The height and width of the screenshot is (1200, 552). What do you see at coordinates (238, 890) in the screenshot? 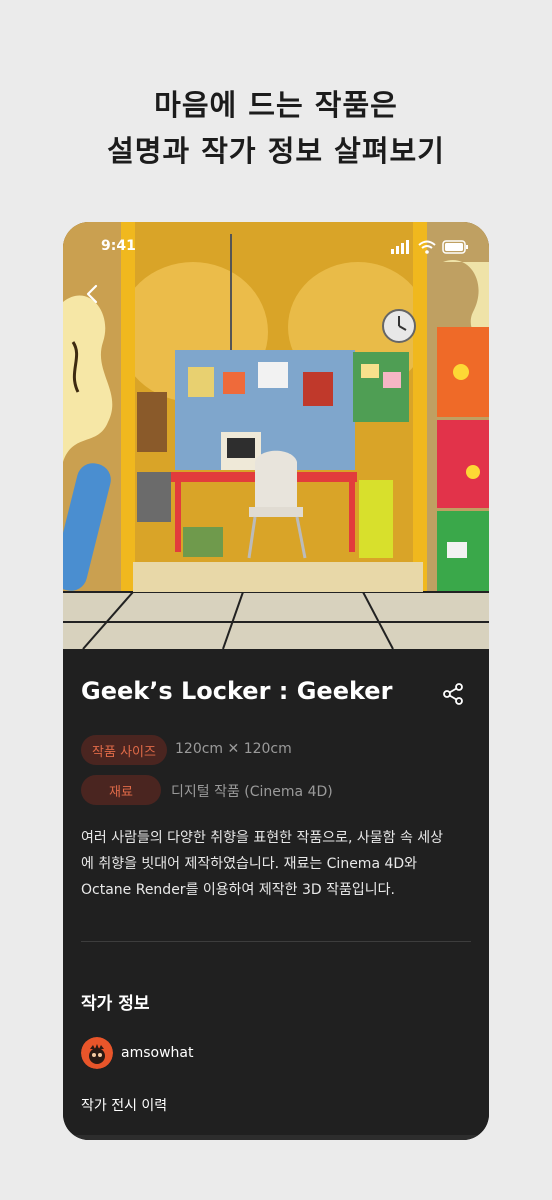
I see `description-line: Octane Render를 이용하여 제작한 3D 작품입니다.` at bounding box center [238, 890].